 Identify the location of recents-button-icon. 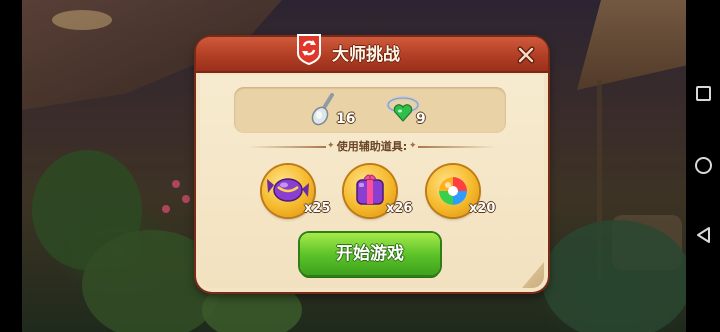
(703, 93).